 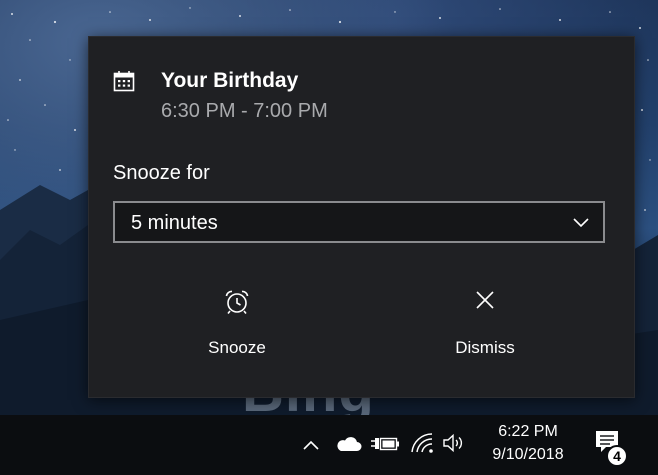 What do you see at coordinates (617, 456) in the screenshot?
I see `notification-count-badge: 4` at bounding box center [617, 456].